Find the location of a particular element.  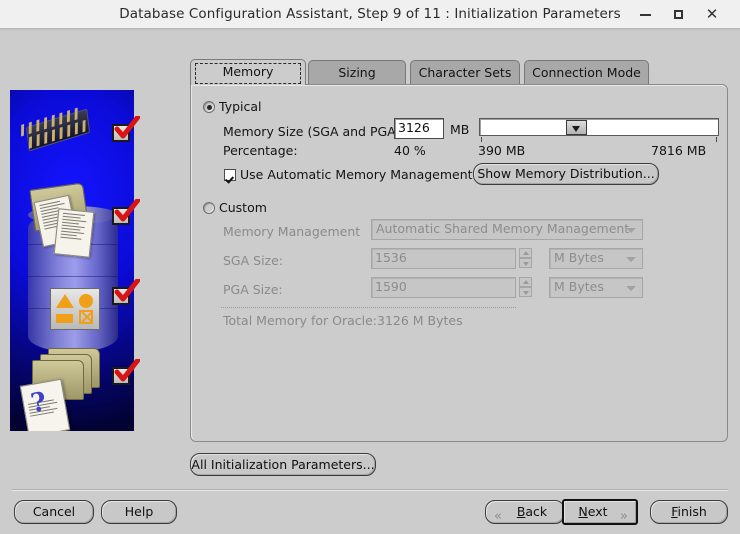

total-memory-value: 3126 M Bytes is located at coordinates (420, 320).